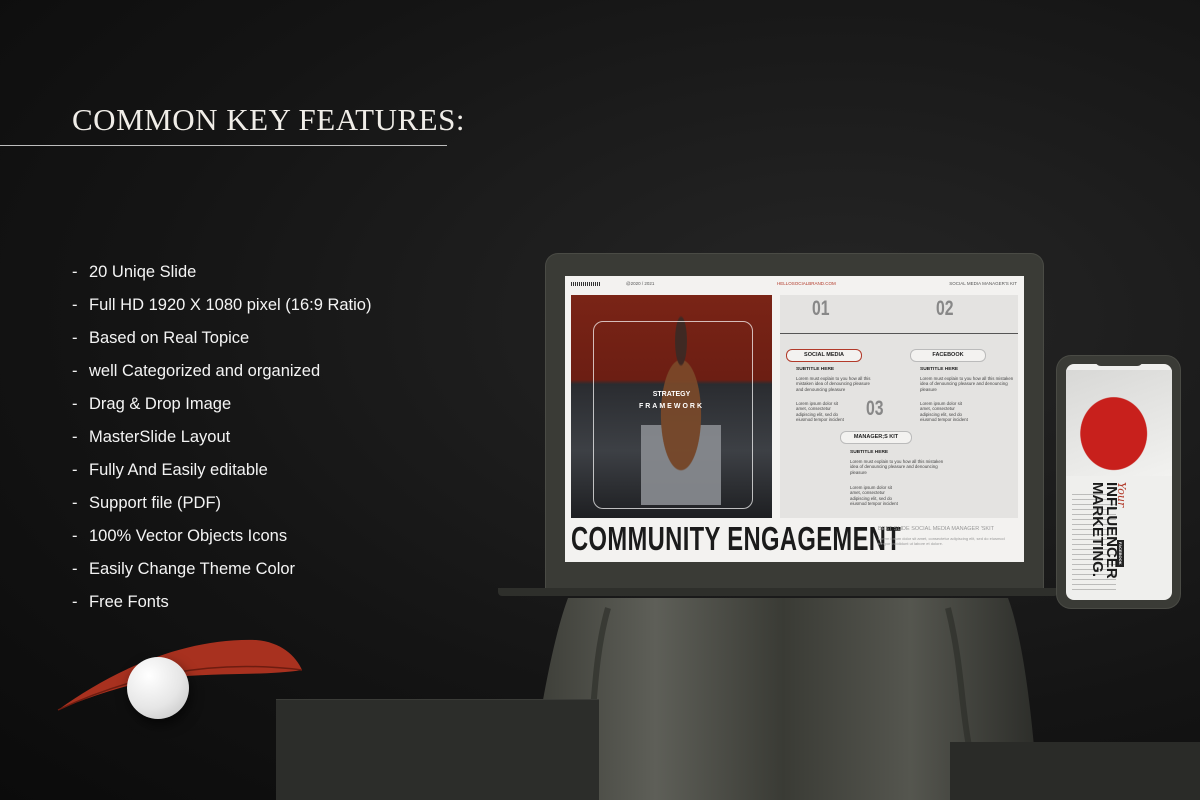  What do you see at coordinates (1075, 771) in the screenshot?
I see `right-display-box` at bounding box center [1075, 771].